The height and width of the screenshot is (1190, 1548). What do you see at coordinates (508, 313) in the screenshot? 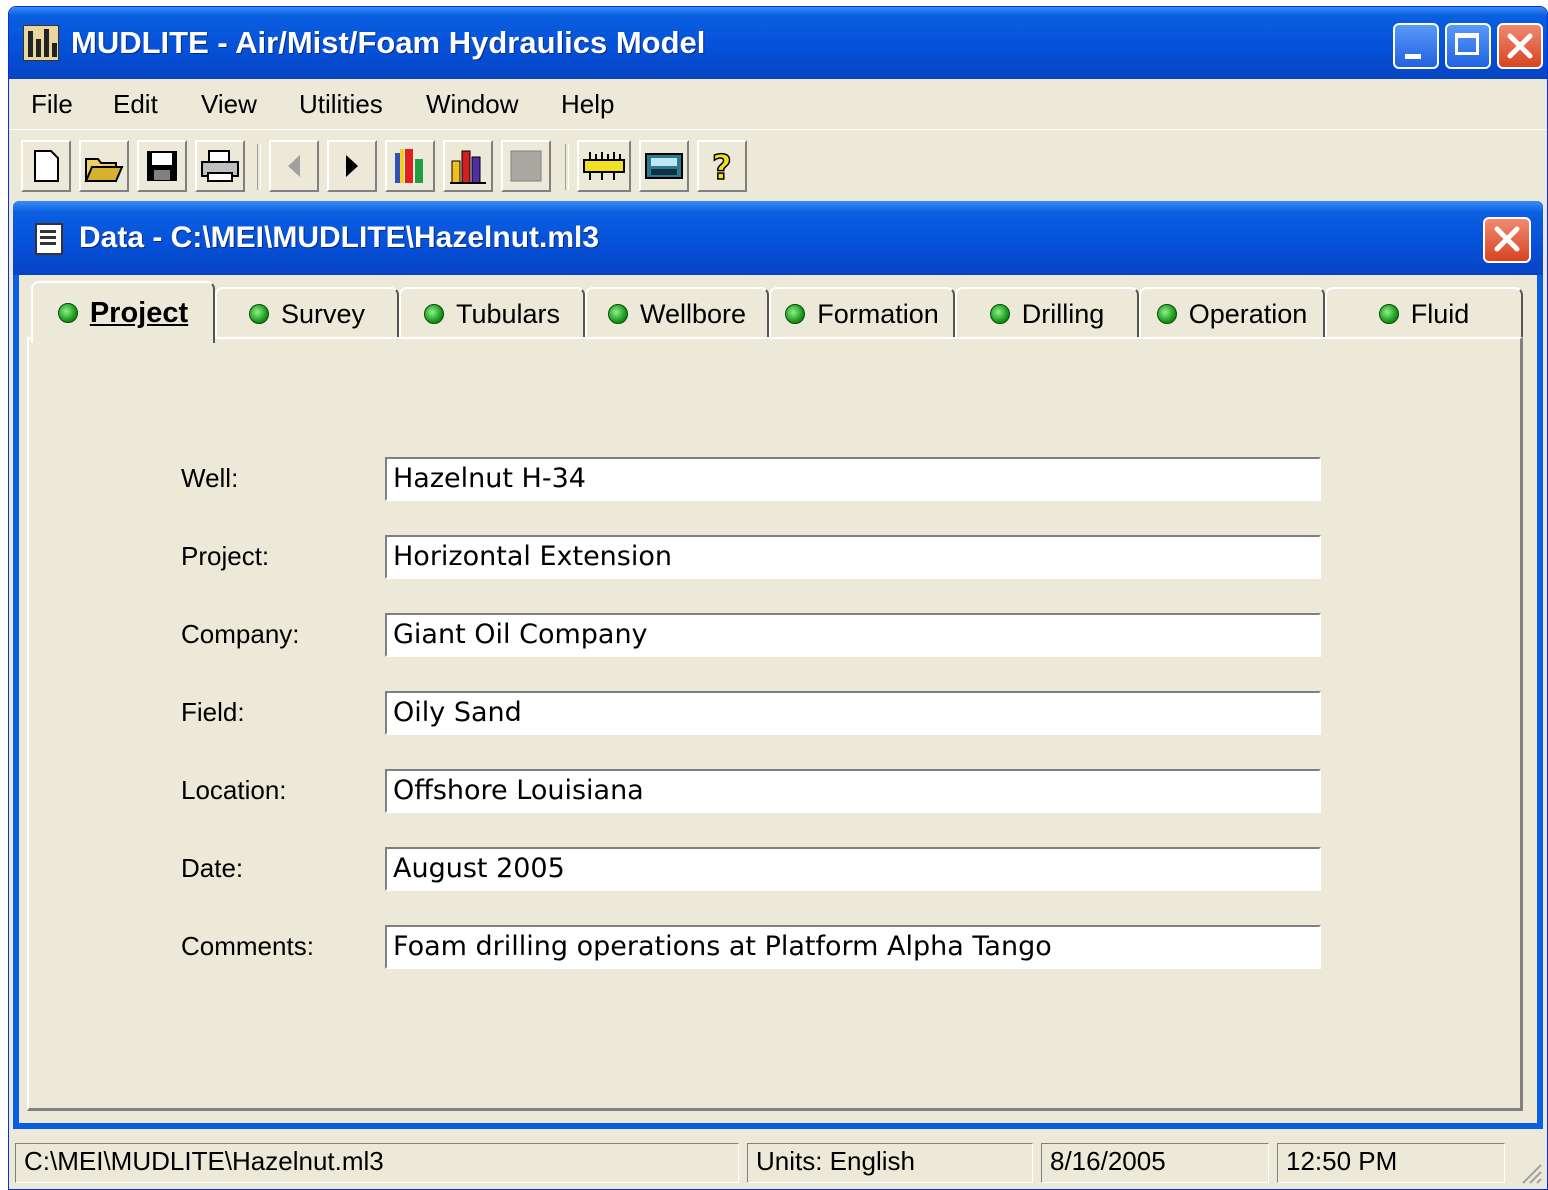
I see `tab-label: Tubulars` at bounding box center [508, 313].